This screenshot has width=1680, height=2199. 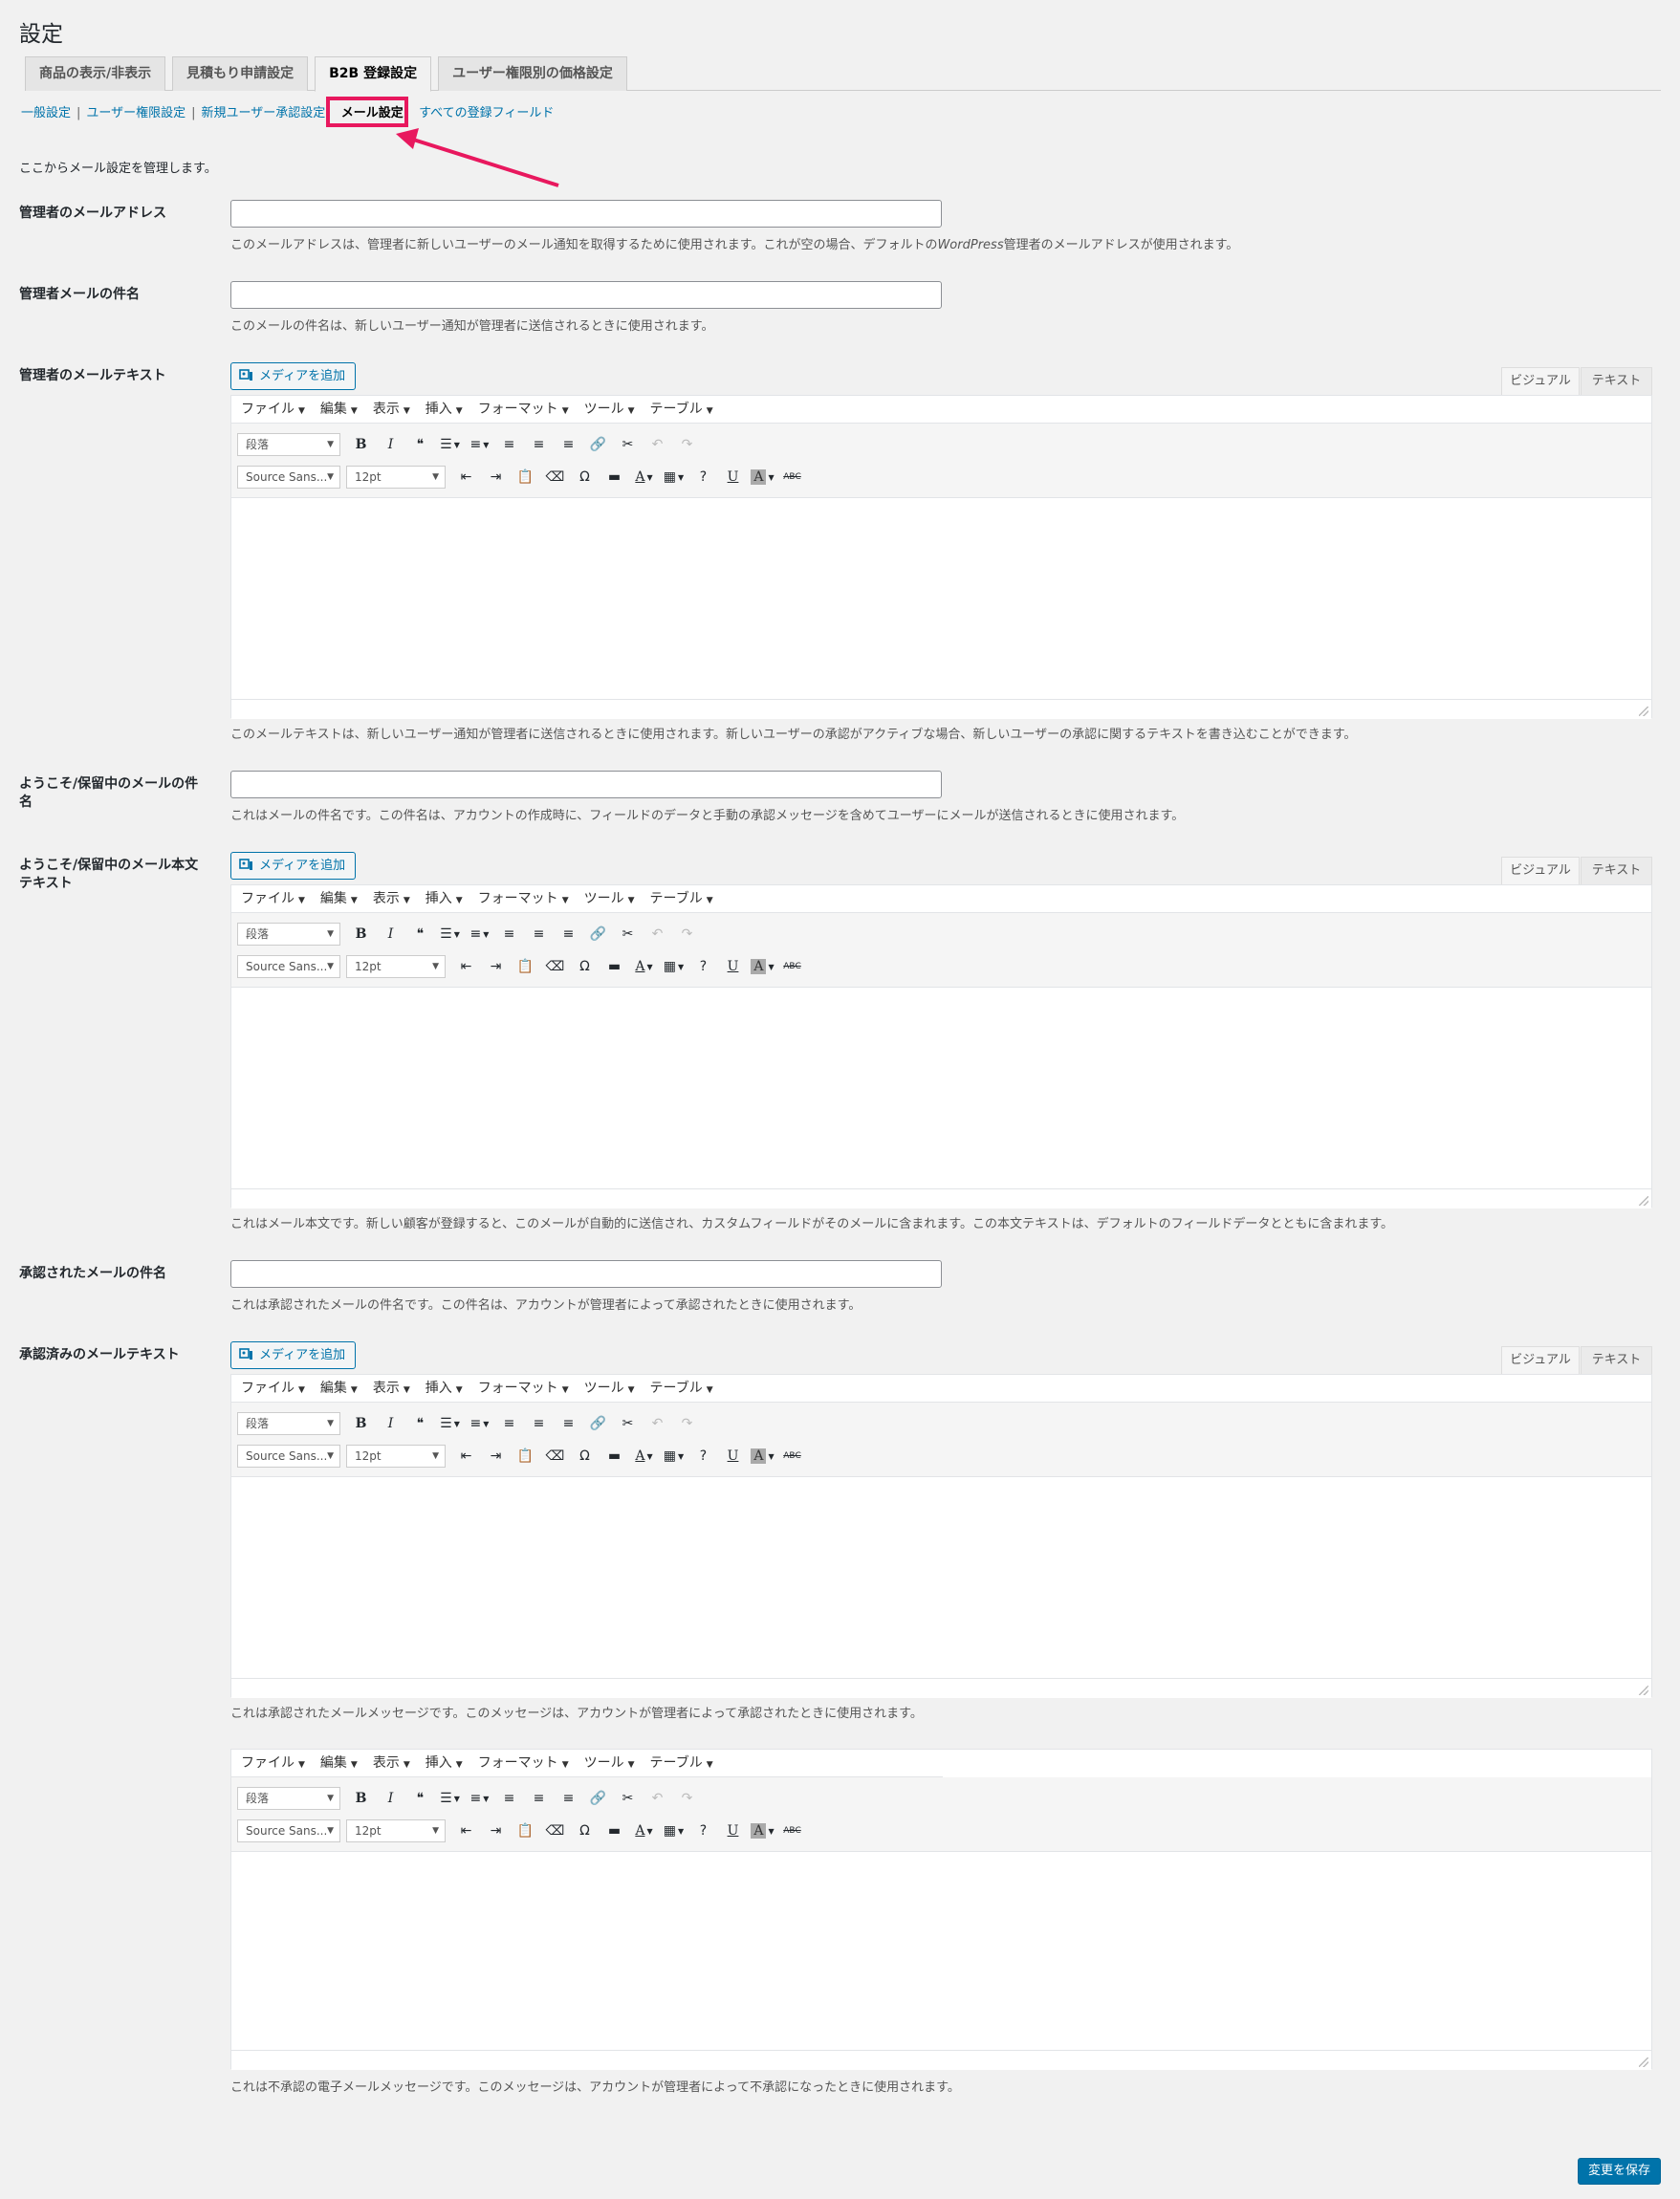 What do you see at coordinates (135, 113) in the screenshot?
I see `subnav-user-roles: ユーザー権限設定` at bounding box center [135, 113].